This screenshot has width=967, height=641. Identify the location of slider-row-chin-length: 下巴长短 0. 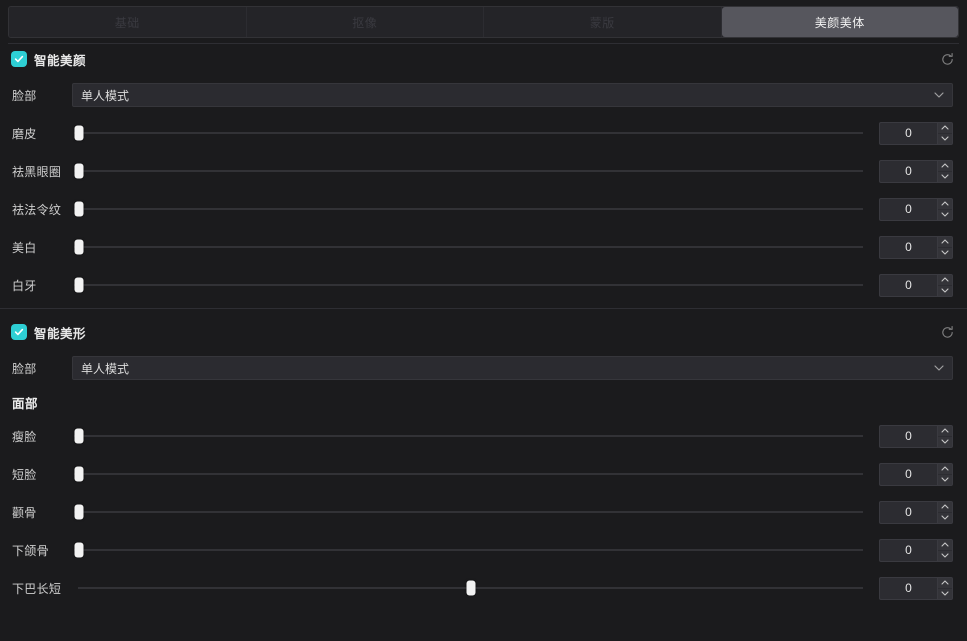
(483, 588).